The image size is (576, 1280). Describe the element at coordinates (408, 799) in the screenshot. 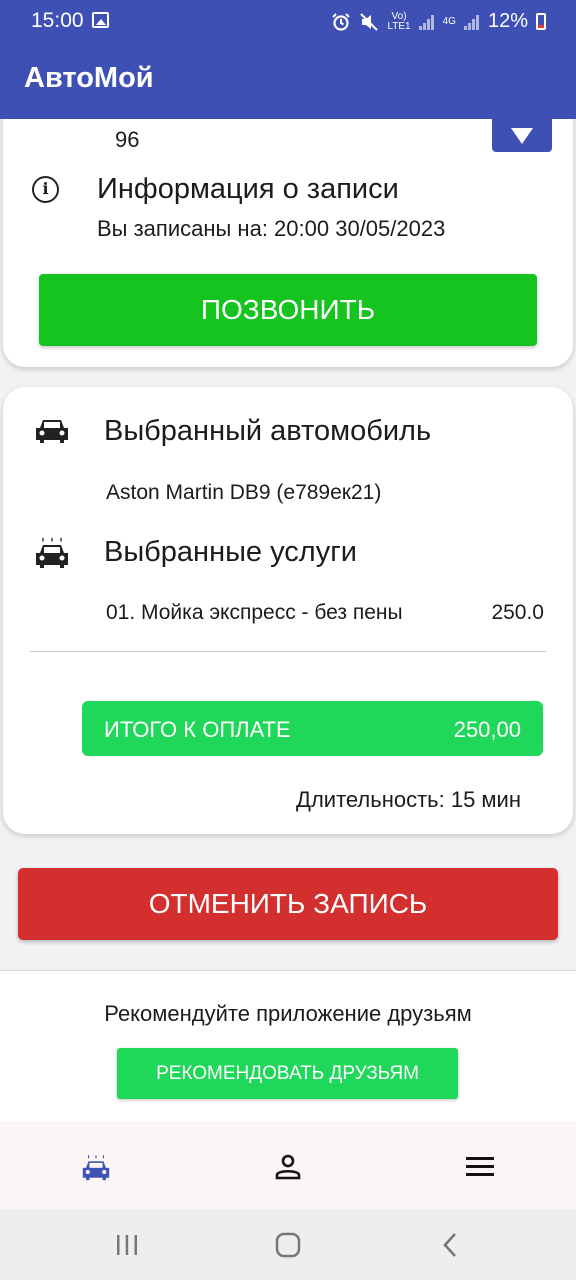

I see `duration-text: Длительность: 15 мин` at that location.